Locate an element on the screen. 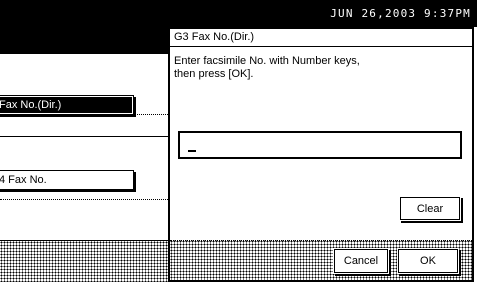  cancel-button: Cancel is located at coordinates (361, 261).